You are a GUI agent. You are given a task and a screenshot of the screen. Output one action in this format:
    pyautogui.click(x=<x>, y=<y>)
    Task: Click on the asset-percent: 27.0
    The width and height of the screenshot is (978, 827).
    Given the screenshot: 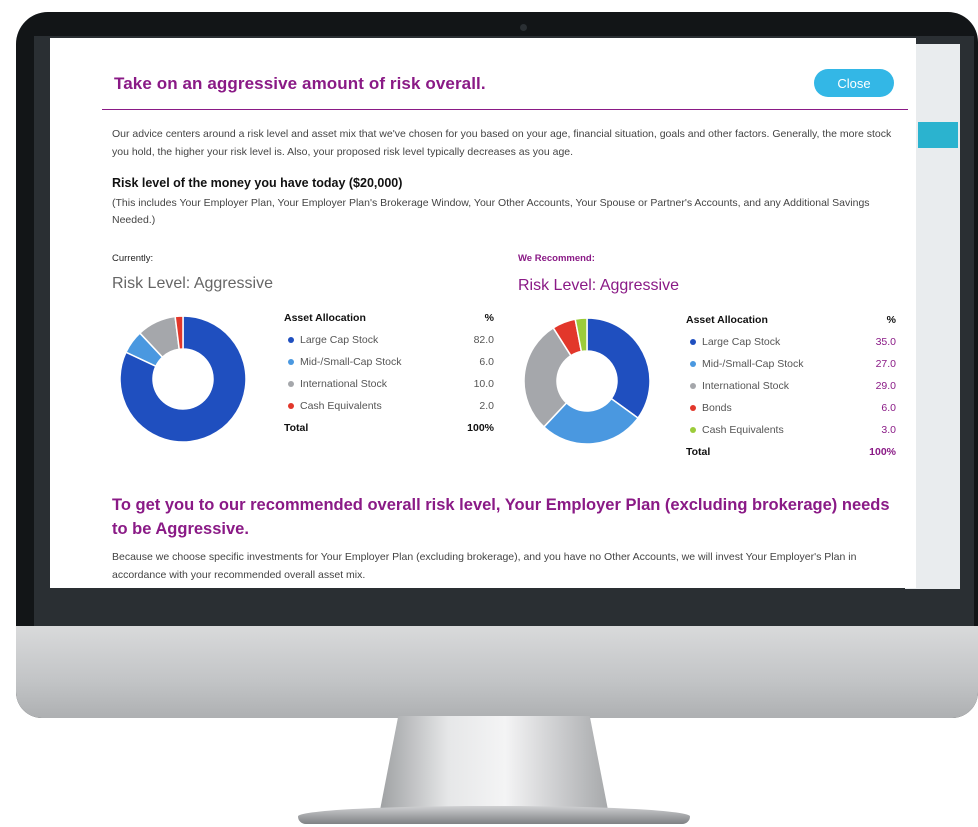 What is the action you would take?
    pyautogui.click(x=885, y=364)
    